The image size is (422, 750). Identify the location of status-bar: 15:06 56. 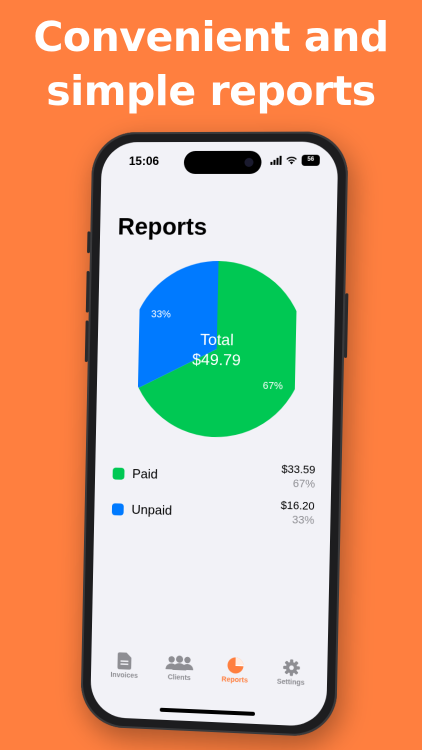
(219, 160).